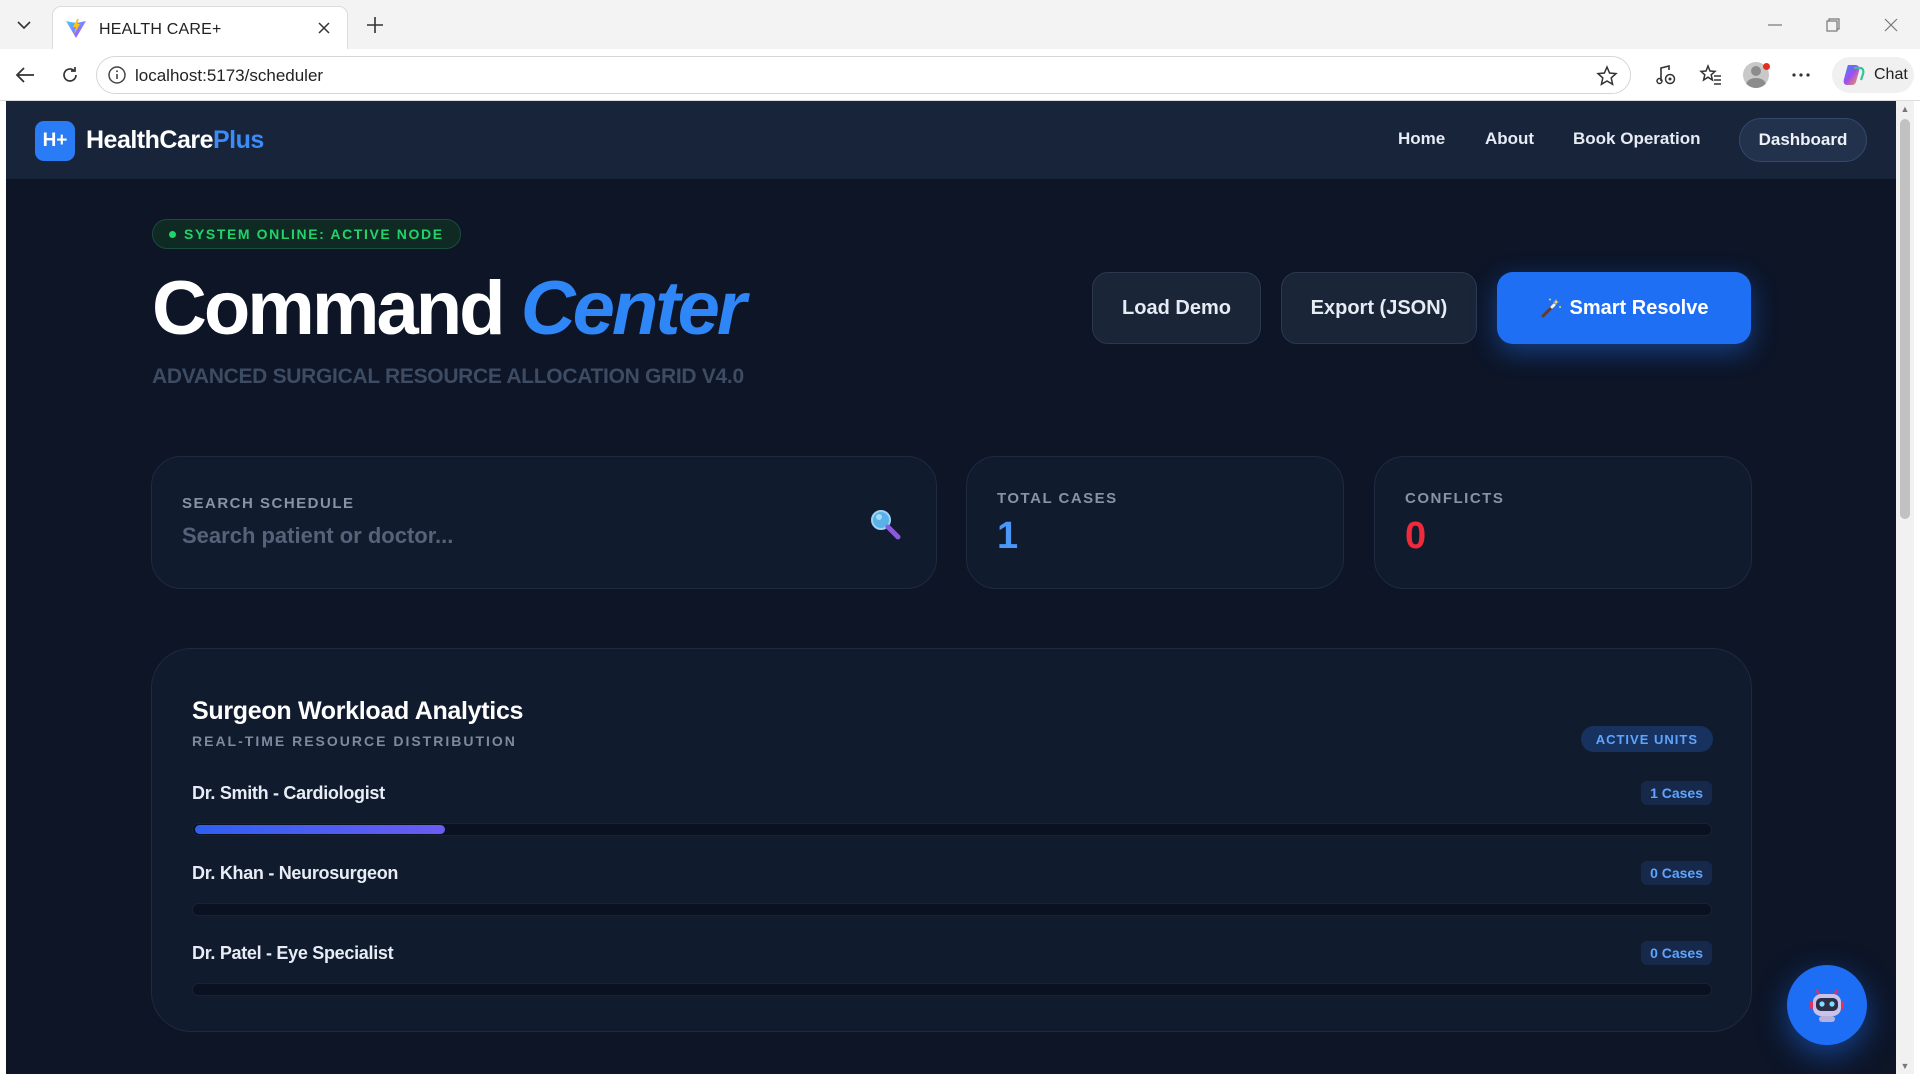  What do you see at coordinates (1873, 75) in the screenshot?
I see `copilot-chat-button: Chat` at bounding box center [1873, 75].